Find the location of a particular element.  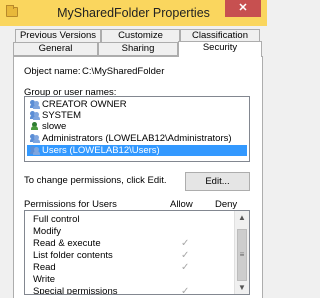

allow-column-header: Allow is located at coordinates (181, 204).